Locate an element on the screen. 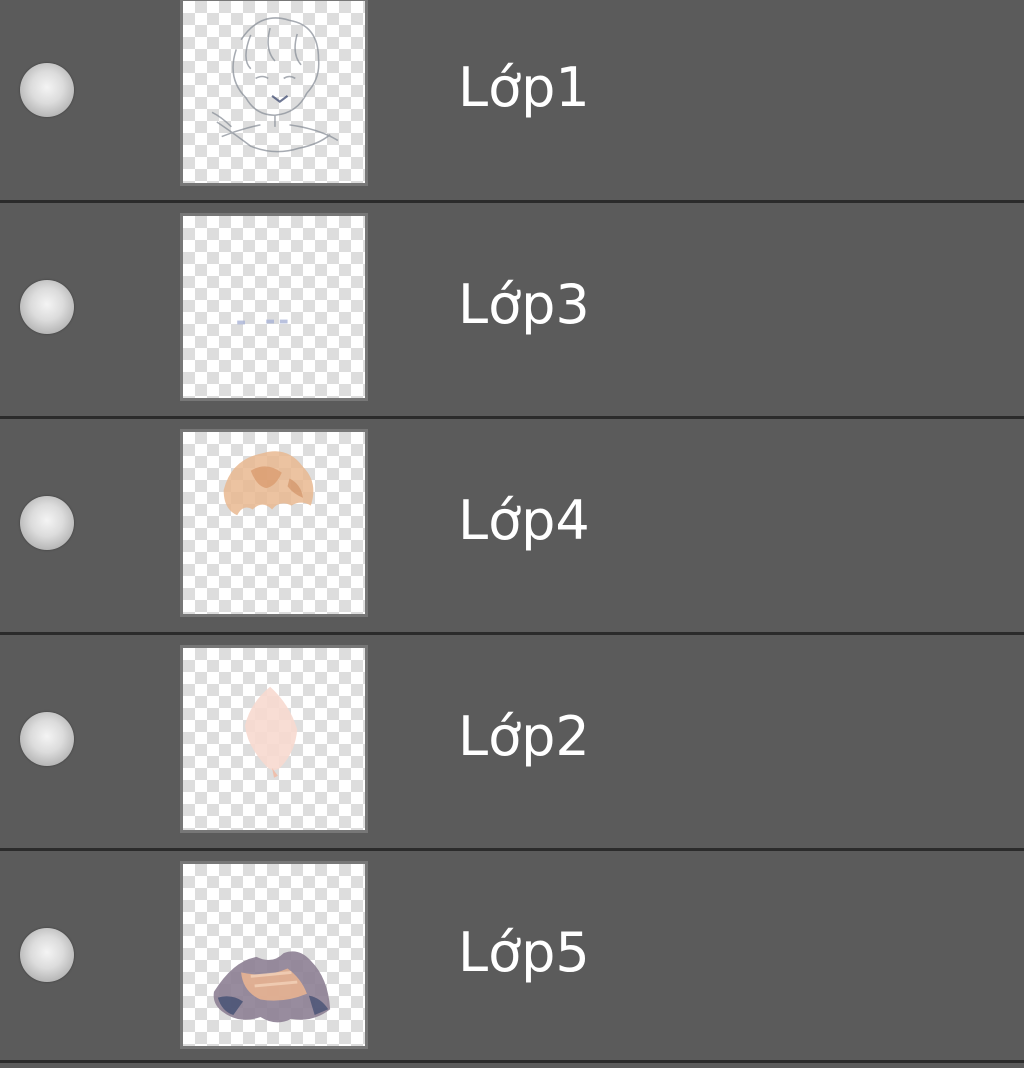  layer-thumbnail-skin is located at coordinates (274, 739).